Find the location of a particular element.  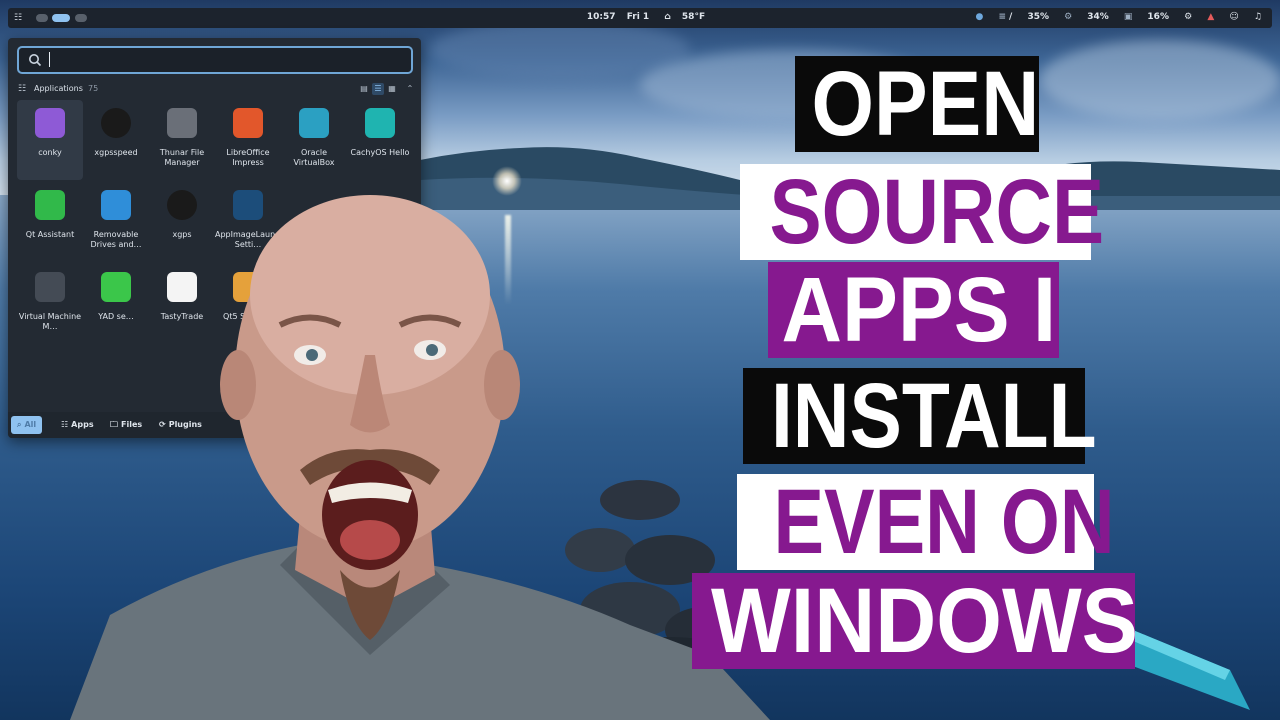

app-tile: LibreOffice Impress is located at coordinates (248, 140).